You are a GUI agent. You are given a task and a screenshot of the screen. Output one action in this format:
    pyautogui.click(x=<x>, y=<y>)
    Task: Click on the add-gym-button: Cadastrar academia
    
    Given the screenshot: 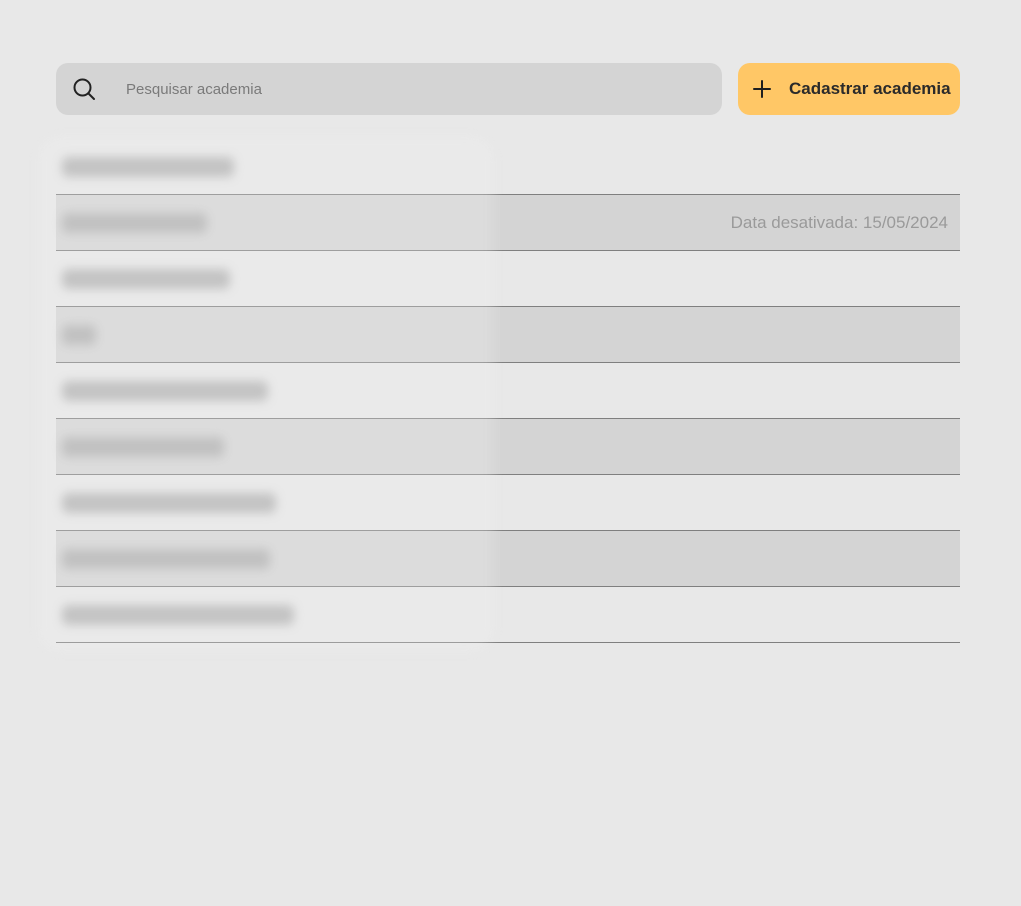 What is the action you would take?
    pyautogui.click(x=849, y=89)
    